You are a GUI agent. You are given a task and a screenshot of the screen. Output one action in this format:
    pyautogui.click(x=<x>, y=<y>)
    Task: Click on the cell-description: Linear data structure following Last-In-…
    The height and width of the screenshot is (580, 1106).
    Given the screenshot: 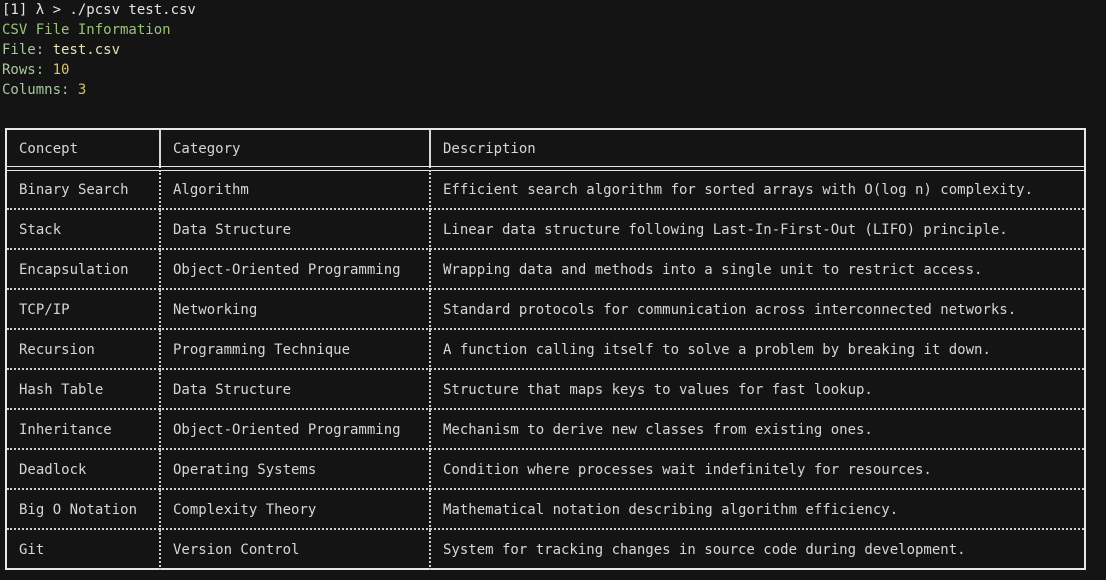 What is the action you would take?
    pyautogui.click(x=756, y=230)
    